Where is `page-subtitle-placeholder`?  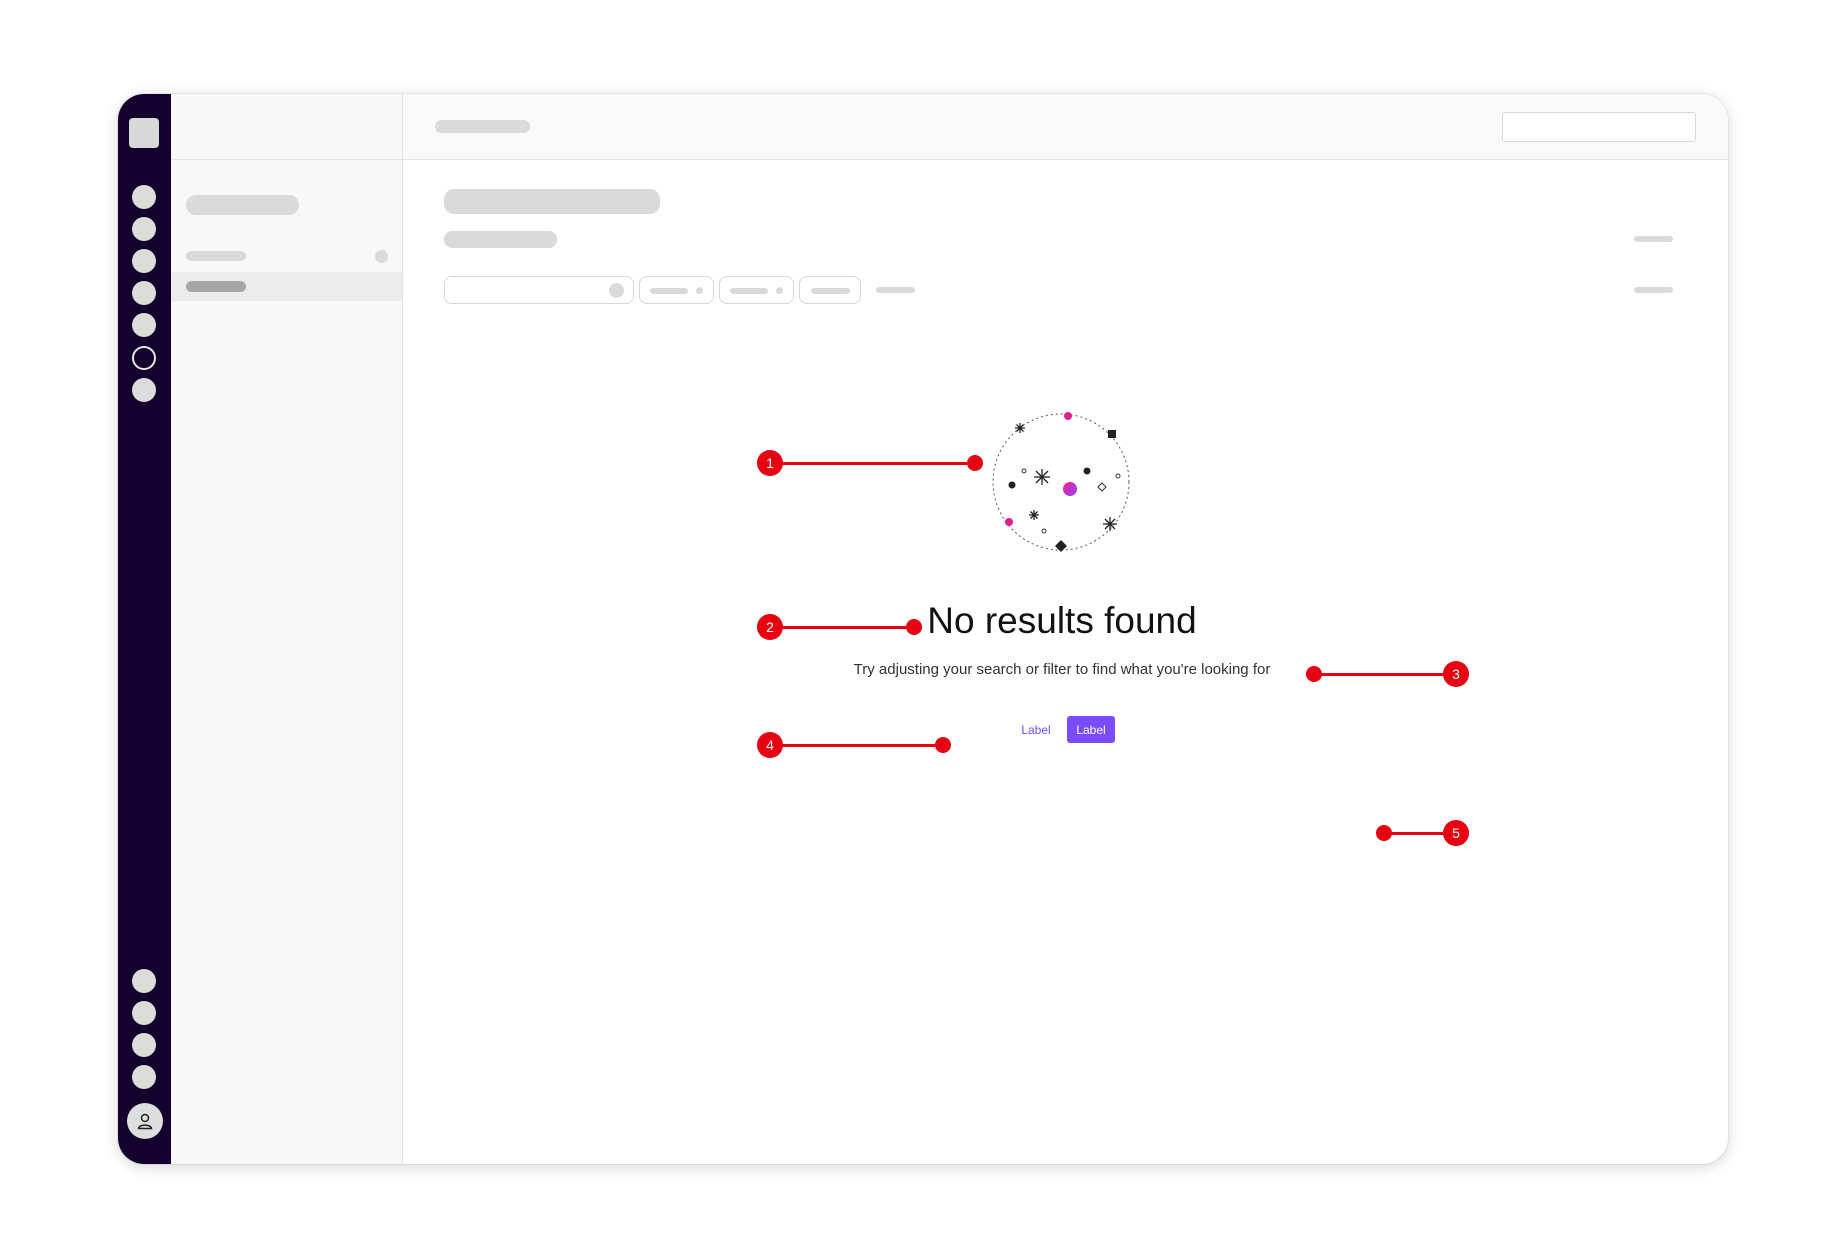 page-subtitle-placeholder is located at coordinates (500, 239).